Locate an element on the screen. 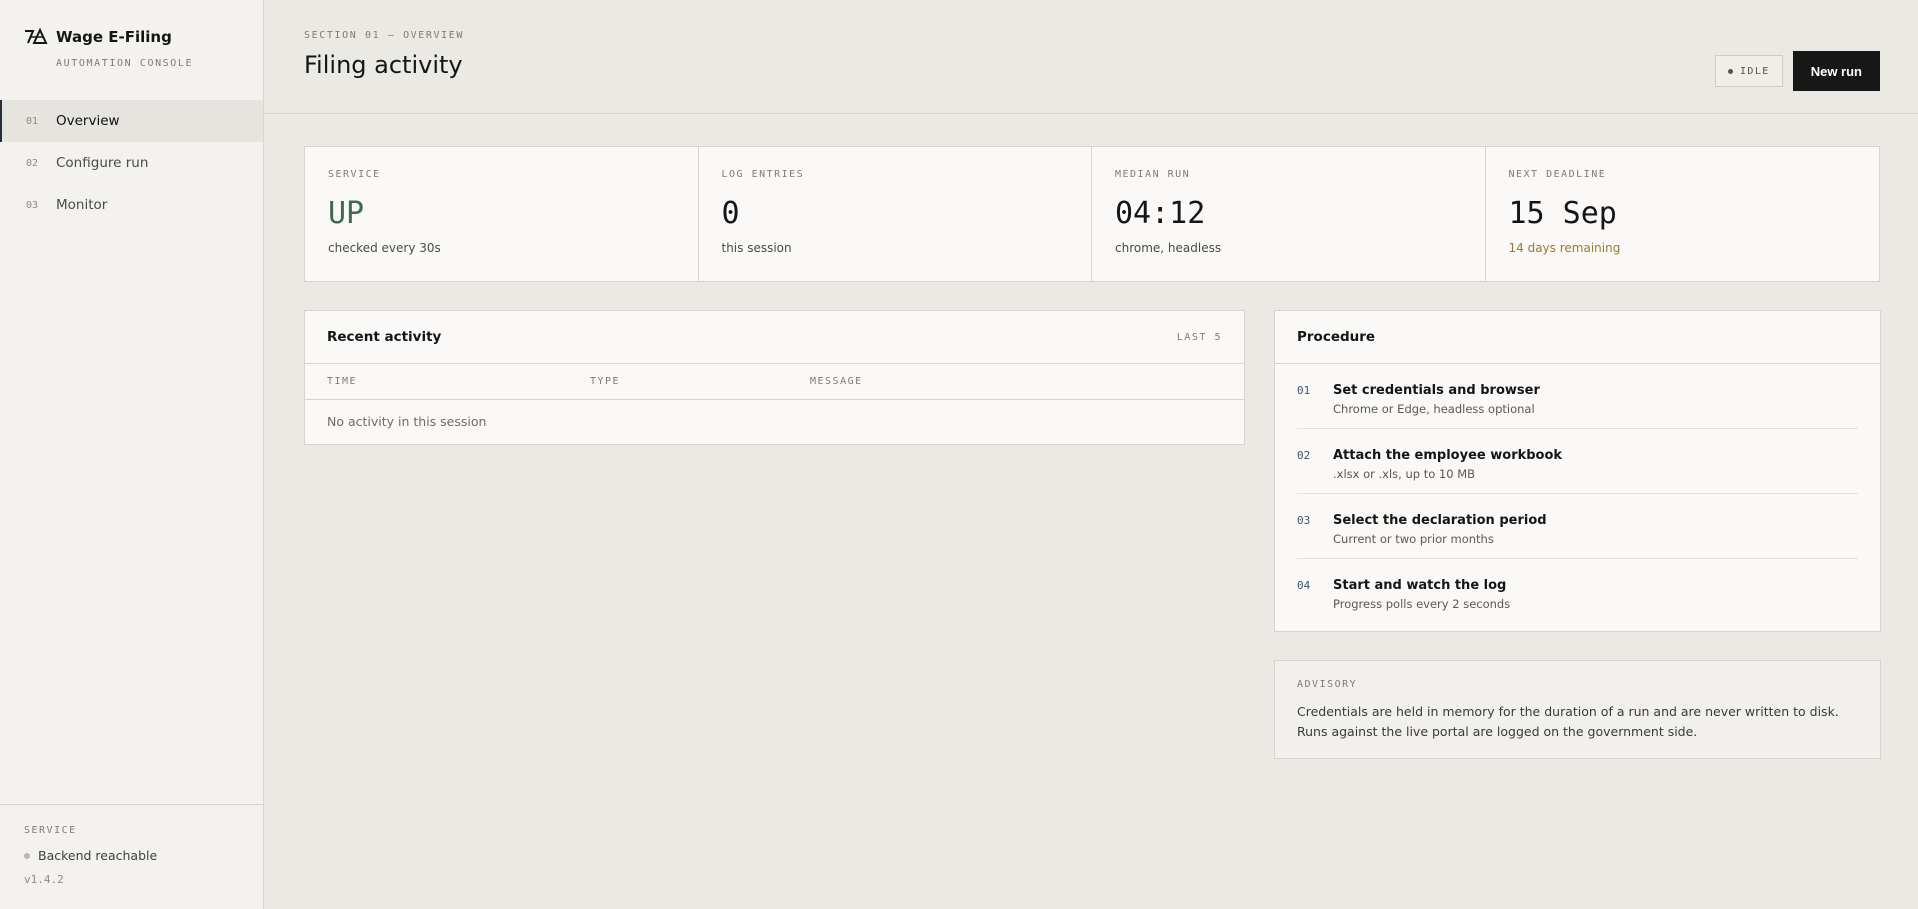 This screenshot has height=909, width=1918. section-eyebrow: SECTION 01 — OVERVIEW is located at coordinates (384, 35).